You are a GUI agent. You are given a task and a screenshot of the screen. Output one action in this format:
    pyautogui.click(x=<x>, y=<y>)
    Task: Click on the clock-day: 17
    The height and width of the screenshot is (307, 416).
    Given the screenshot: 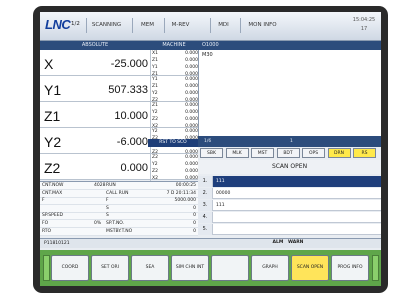 What is the action you would take?
    pyautogui.click(x=364, y=29)
    